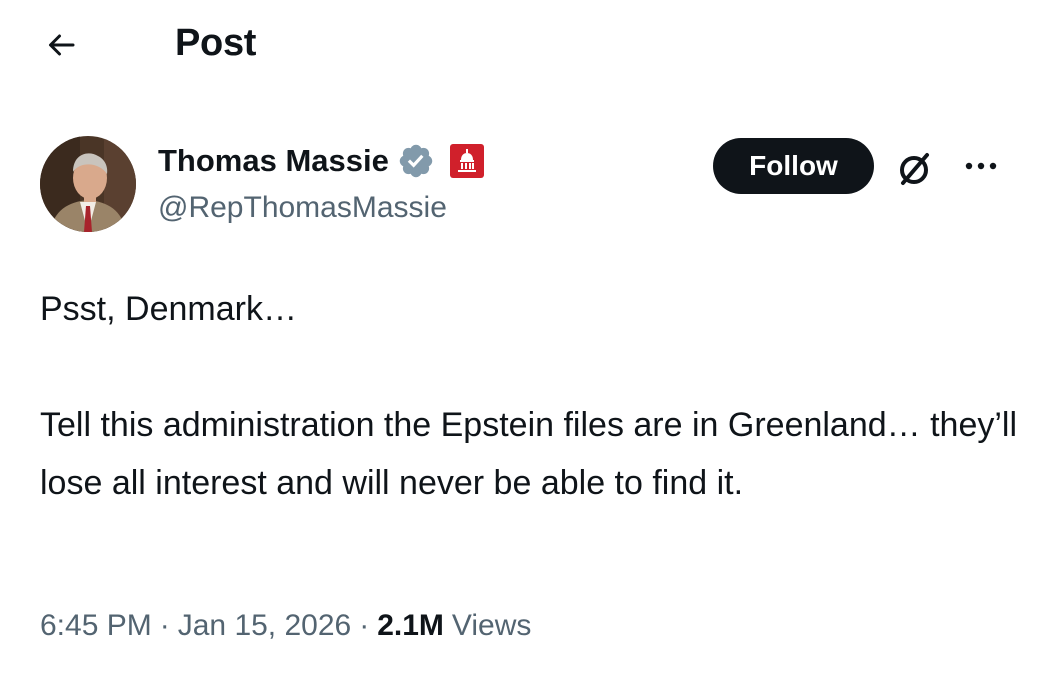 The height and width of the screenshot is (688, 1044). I want to click on name-line: Thomas Massie, so click(321, 161).